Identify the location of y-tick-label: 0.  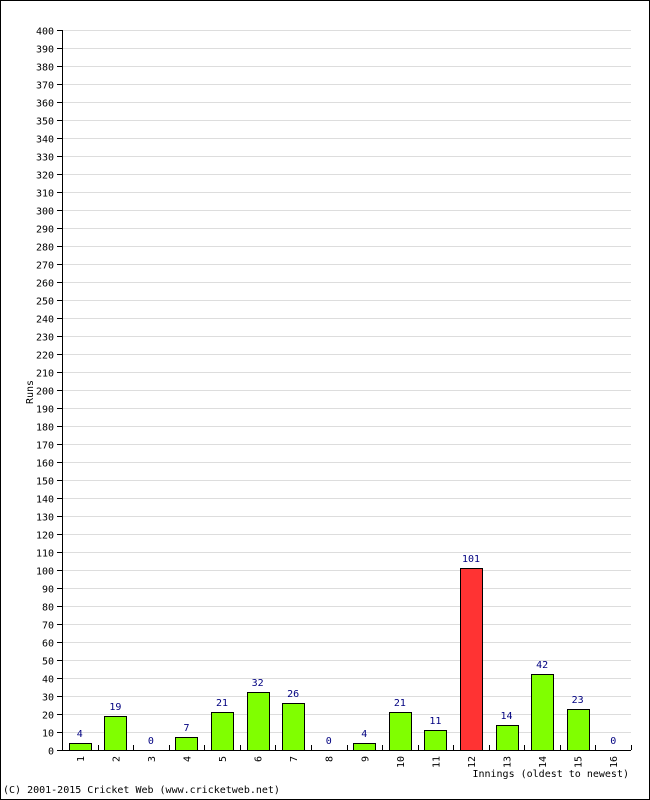
(51, 752).